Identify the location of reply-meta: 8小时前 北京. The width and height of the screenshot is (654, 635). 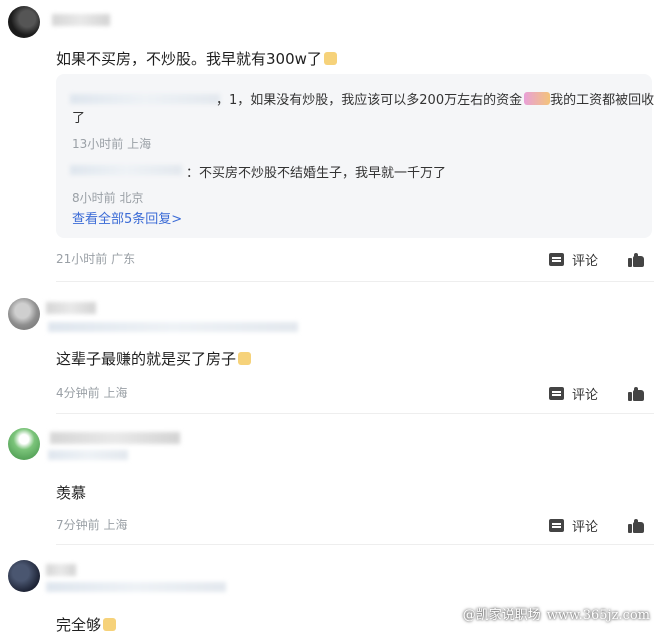
(108, 198).